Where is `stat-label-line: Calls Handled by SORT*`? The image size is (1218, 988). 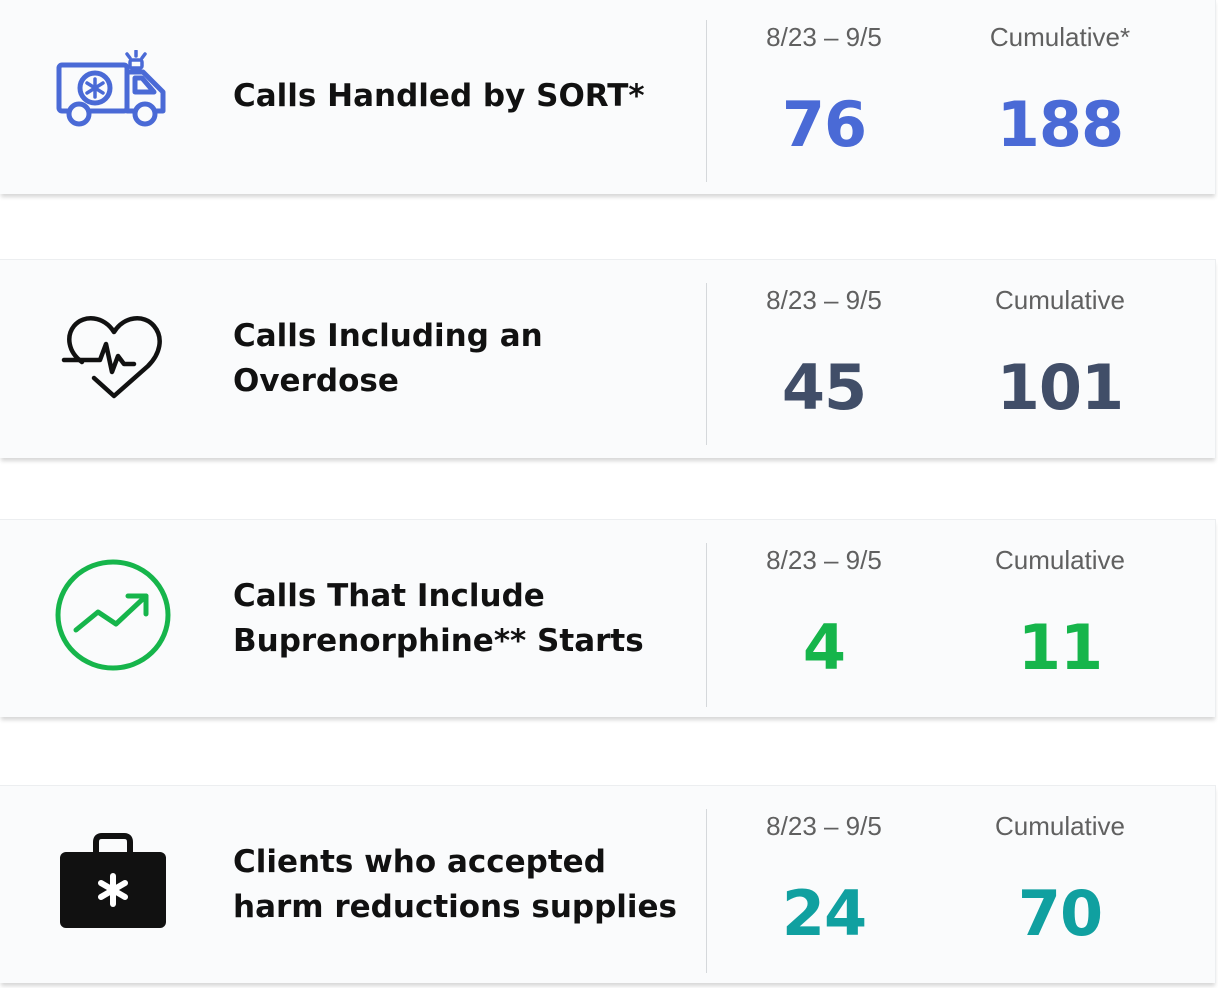
stat-label-line: Calls Handled by SORT* is located at coordinates (439, 96).